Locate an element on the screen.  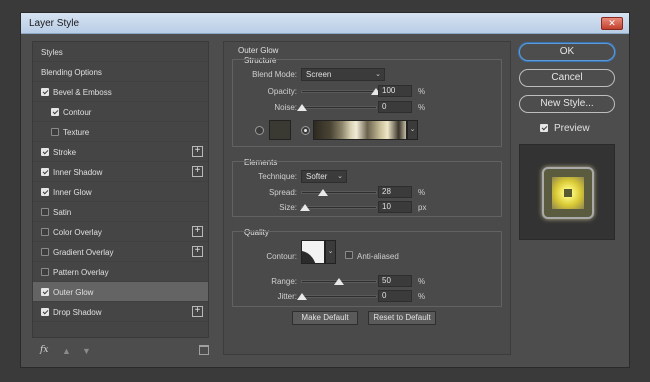
size-field: 10 is located at coordinates (395, 207).